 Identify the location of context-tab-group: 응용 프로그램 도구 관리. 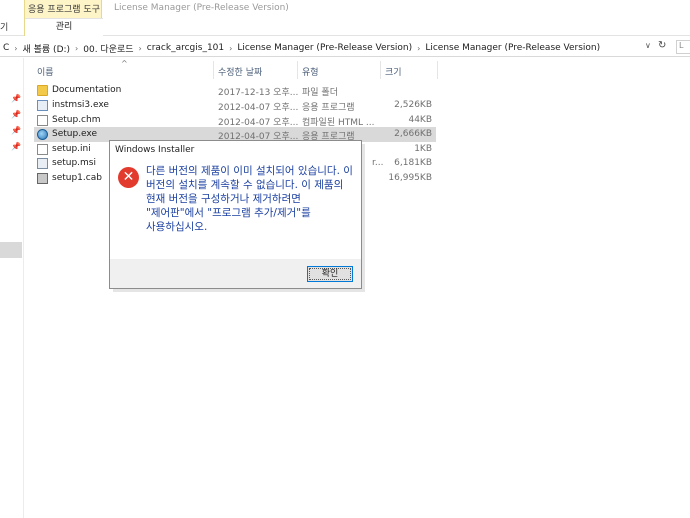
(63, 18).